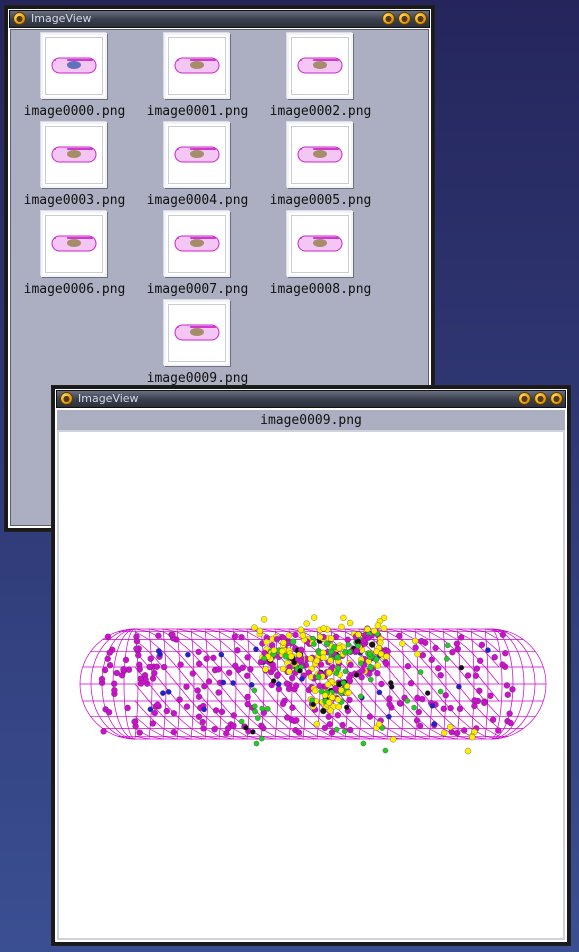  What do you see at coordinates (197, 200) in the screenshot?
I see `thumbnail-label: image0004.png` at bounding box center [197, 200].